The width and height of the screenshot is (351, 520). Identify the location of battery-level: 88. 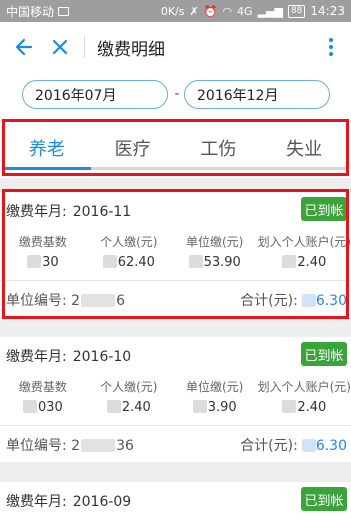
(296, 11).